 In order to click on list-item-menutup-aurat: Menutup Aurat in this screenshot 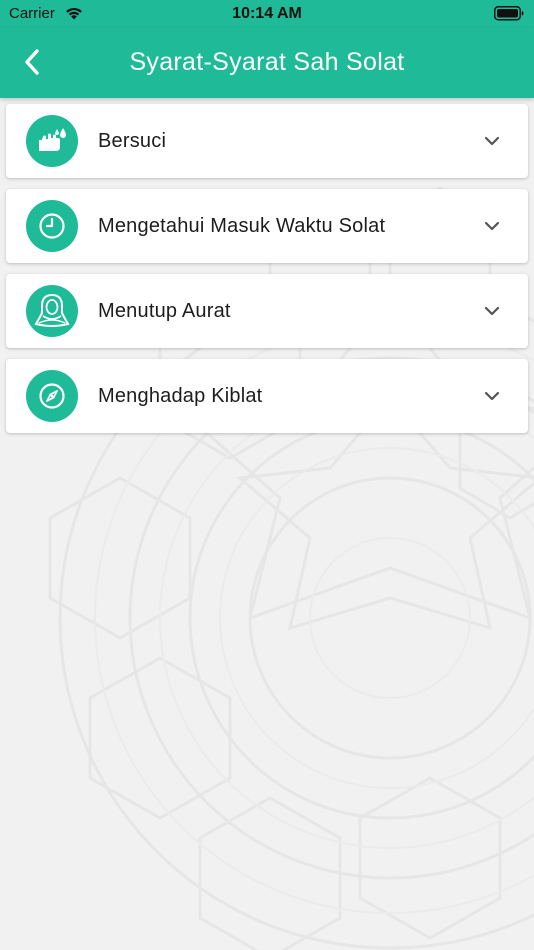, I will do `click(267, 311)`.